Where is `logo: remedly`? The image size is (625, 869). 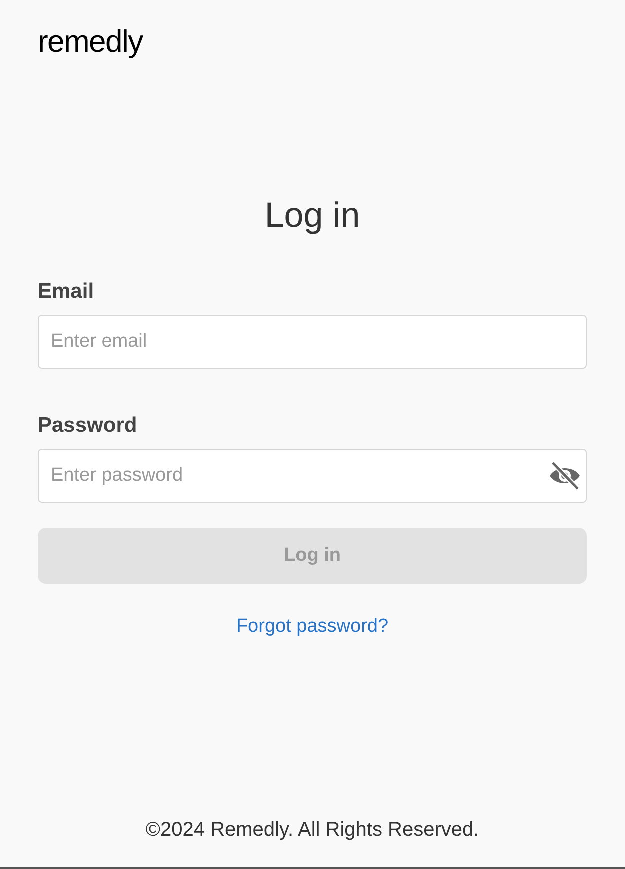
logo: remedly is located at coordinates (90, 41).